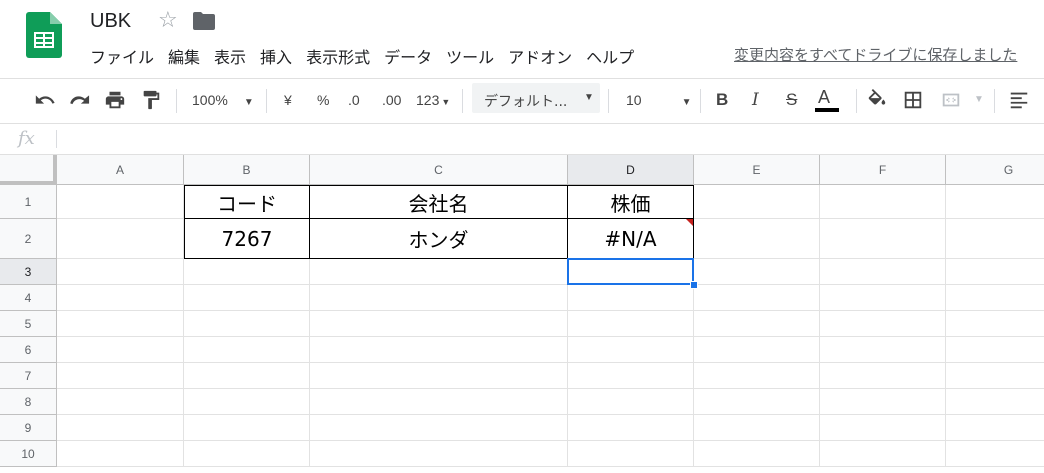 This screenshot has height=473, width=1044. Describe the element at coordinates (658, 100) in the screenshot. I see `font-size-select: 10 ▼` at that location.